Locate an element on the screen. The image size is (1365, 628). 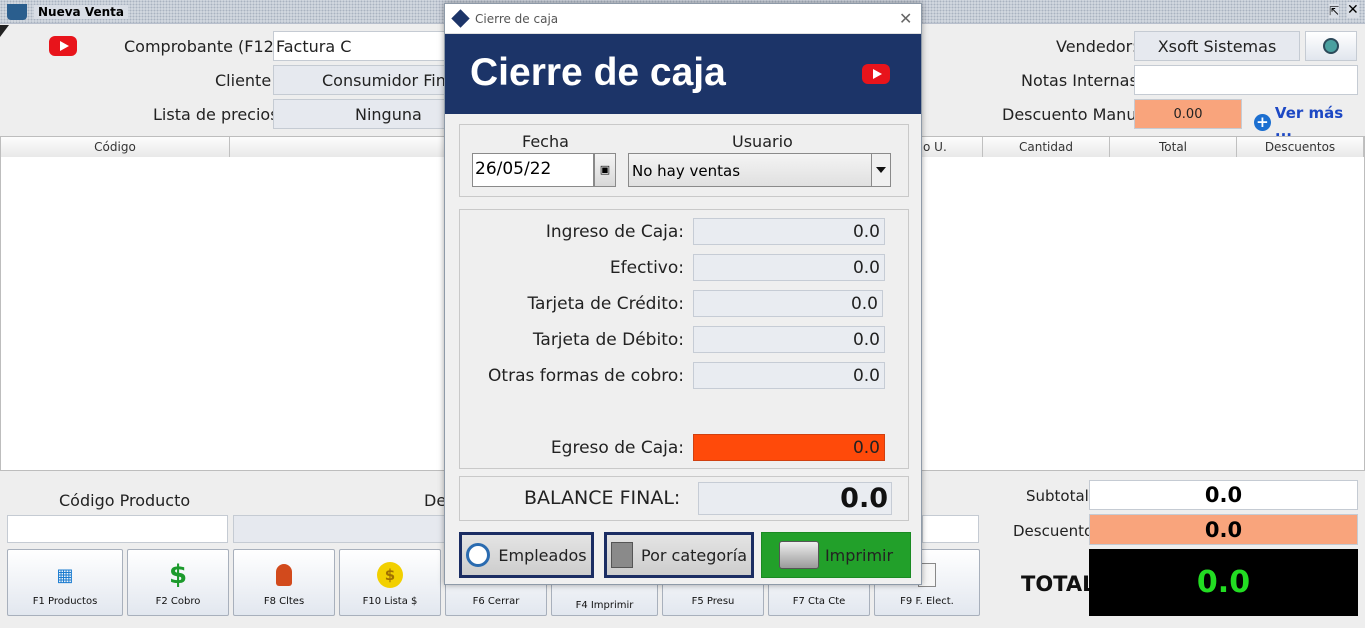
fecha-input: 26/05/22 is located at coordinates (533, 170).